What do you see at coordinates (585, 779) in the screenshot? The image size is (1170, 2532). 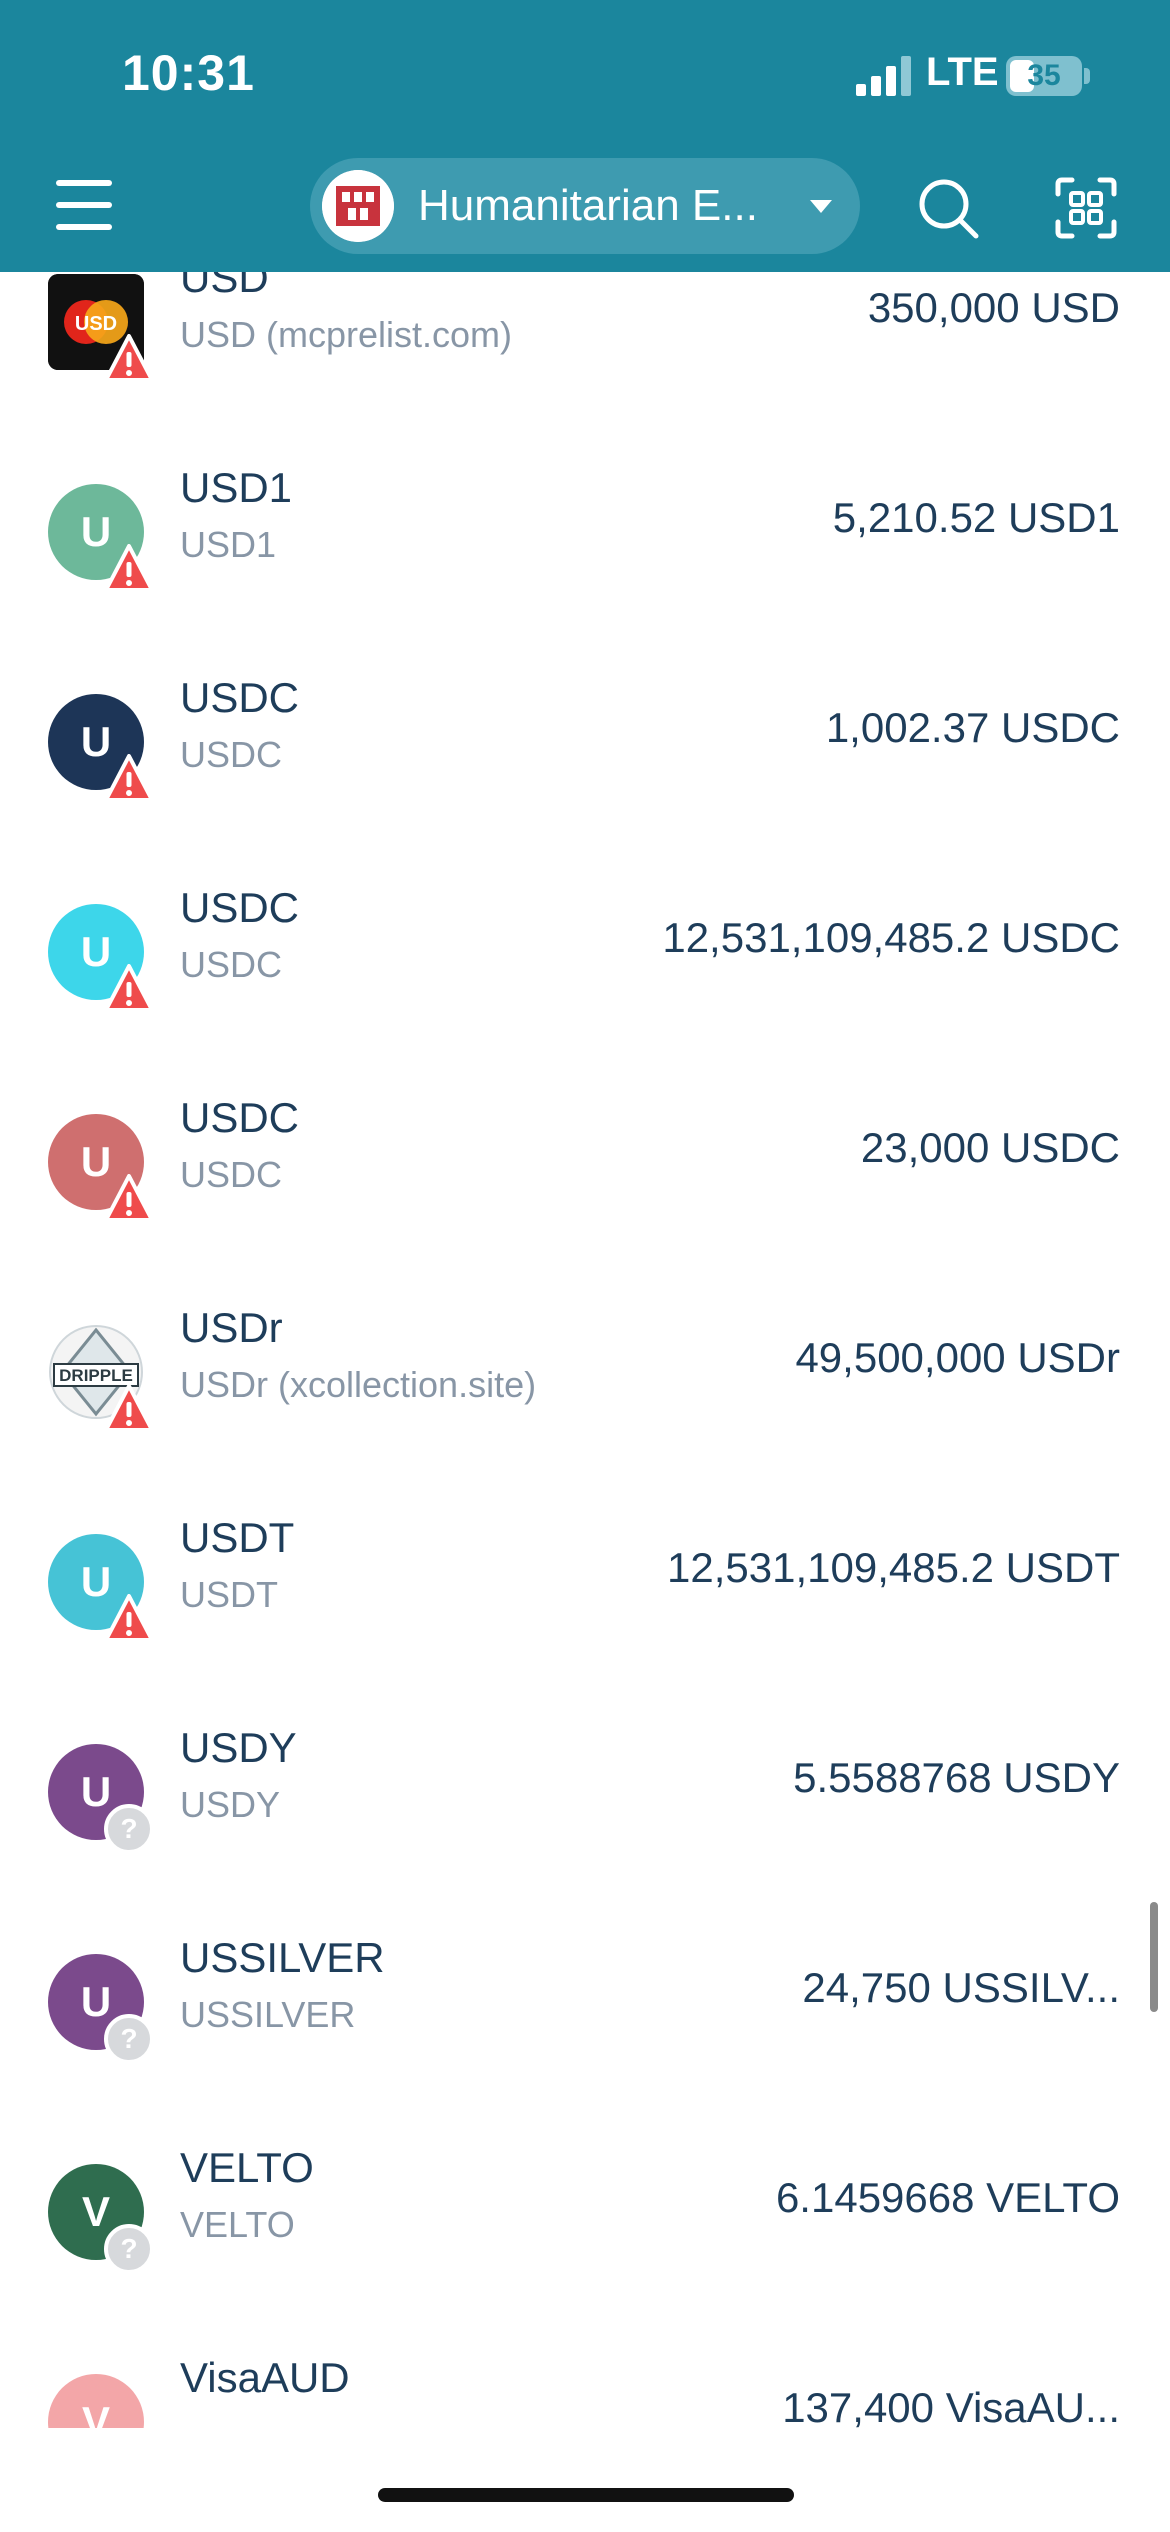 I see `token-row: U USDC USDC 1,002.37 USDC` at bounding box center [585, 779].